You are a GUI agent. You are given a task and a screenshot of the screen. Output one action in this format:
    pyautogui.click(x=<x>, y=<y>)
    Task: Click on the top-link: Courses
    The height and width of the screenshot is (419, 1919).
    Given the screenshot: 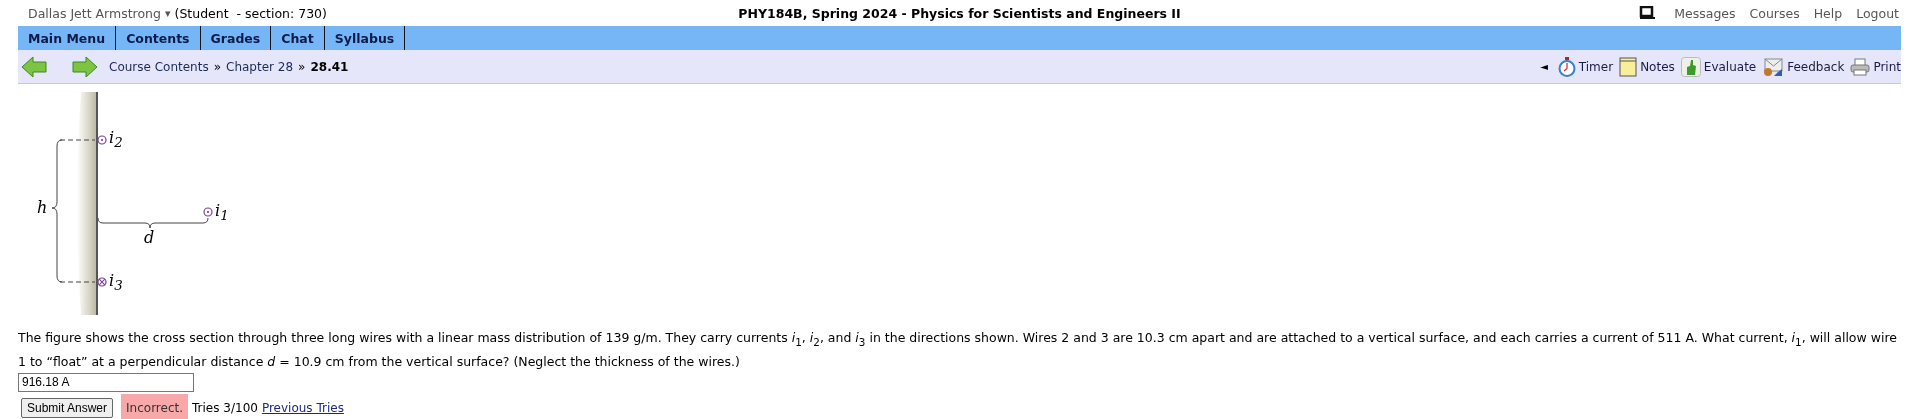 What is the action you would take?
    pyautogui.click(x=1774, y=13)
    